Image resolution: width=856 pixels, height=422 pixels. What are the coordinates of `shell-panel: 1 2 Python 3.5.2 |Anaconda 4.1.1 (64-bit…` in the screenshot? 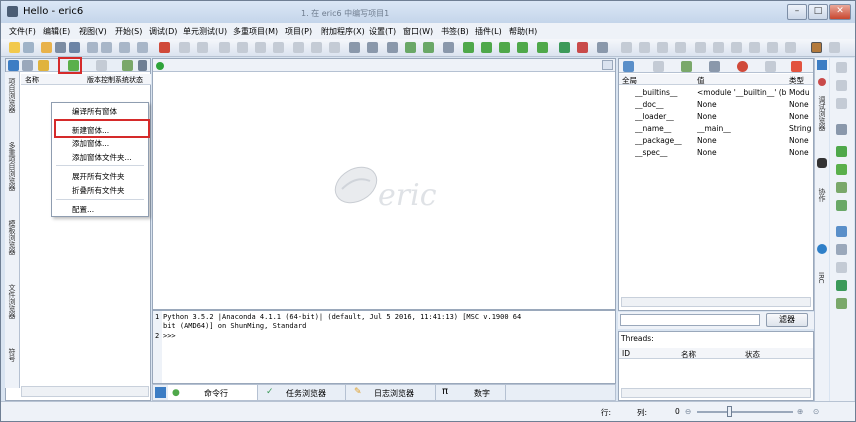 It's located at (384, 347).